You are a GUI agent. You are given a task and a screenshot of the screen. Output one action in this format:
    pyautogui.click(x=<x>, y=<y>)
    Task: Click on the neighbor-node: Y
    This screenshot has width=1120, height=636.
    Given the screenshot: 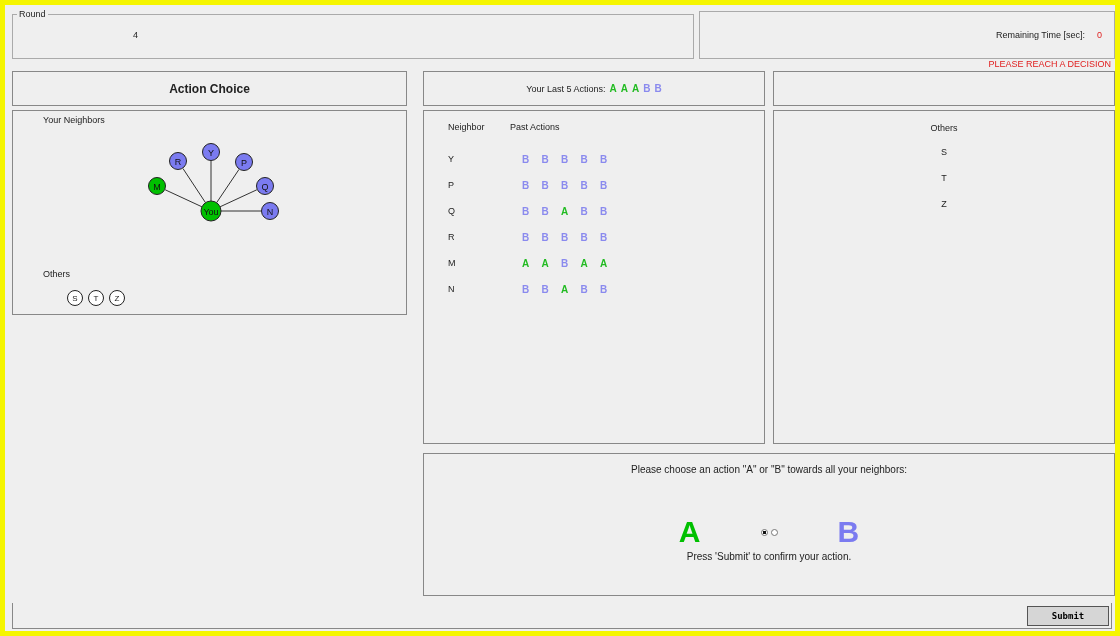 What is the action you would take?
    pyautogui.click(x=211, y=152)
    